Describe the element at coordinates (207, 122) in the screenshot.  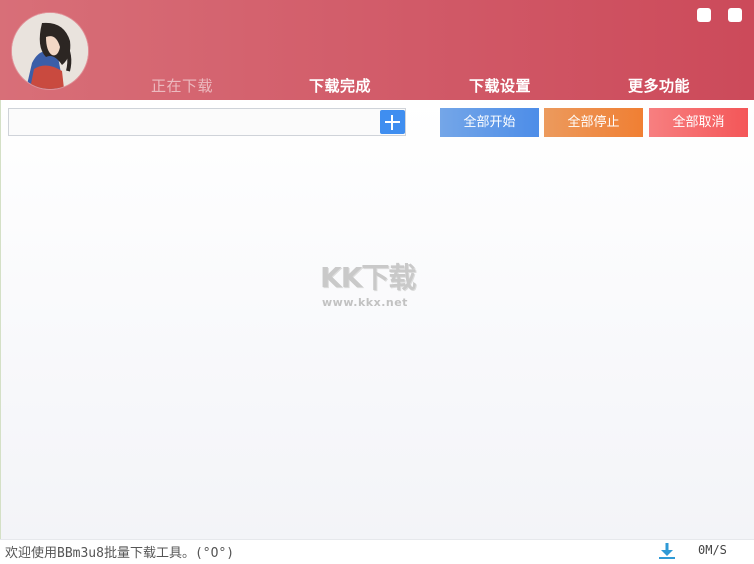
I see `url-input` at that location.